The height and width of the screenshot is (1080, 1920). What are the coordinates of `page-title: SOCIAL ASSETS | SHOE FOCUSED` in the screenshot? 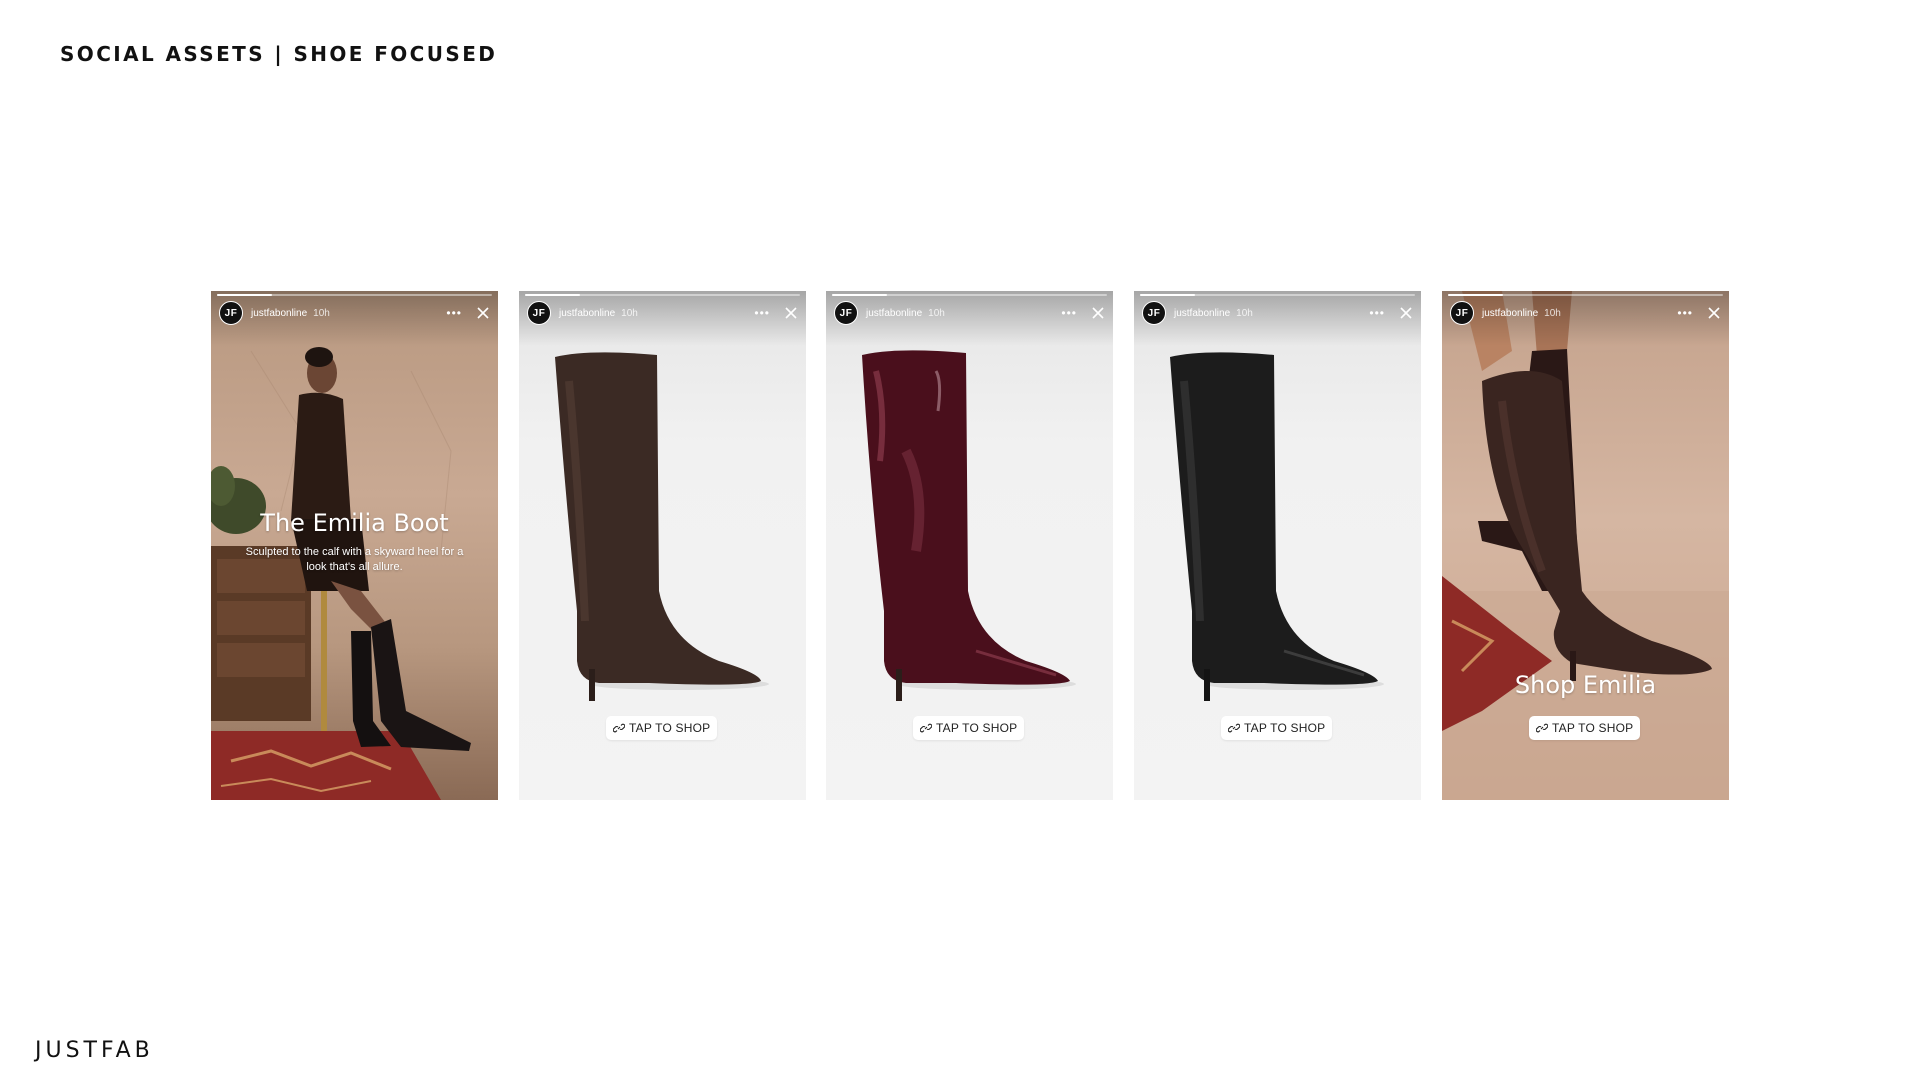 It's located at (279, 54).